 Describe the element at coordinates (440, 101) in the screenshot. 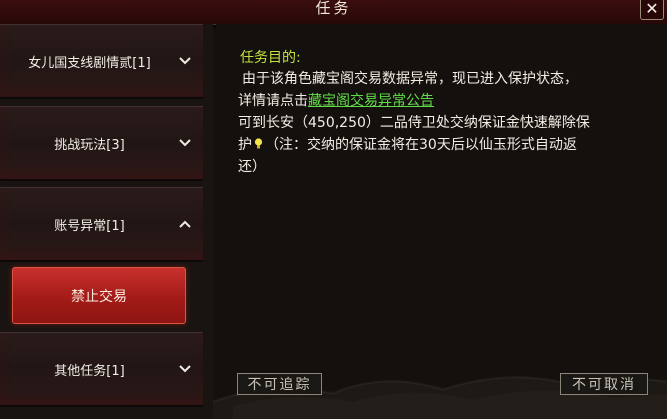

I see `description-line: 详情请点击藏宝阁交易异常公告` at that location.